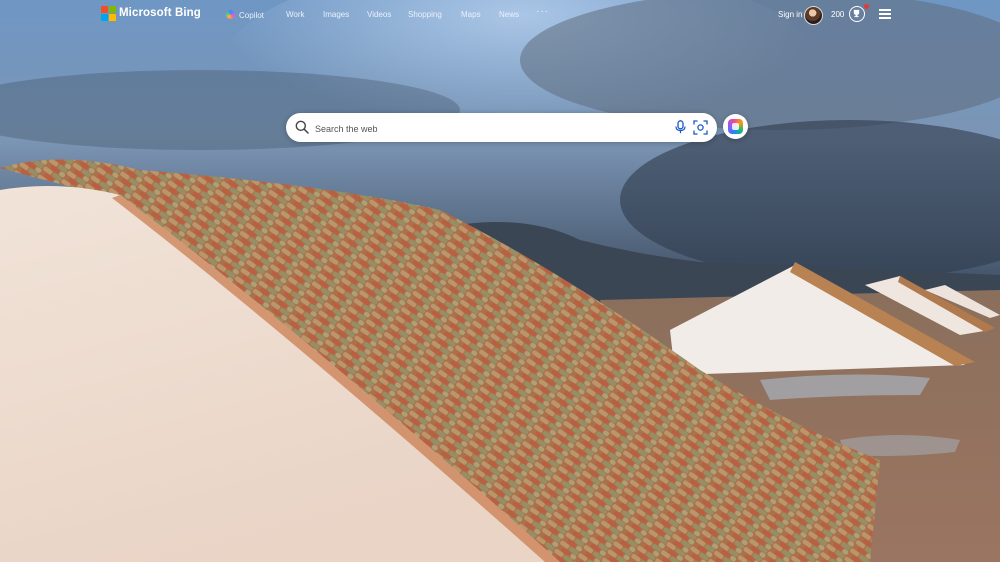  What do you see at coordinates (790, 14) in the screenshot?
I see `sign-in-link: Sign in` at bounding box center [790, 14].